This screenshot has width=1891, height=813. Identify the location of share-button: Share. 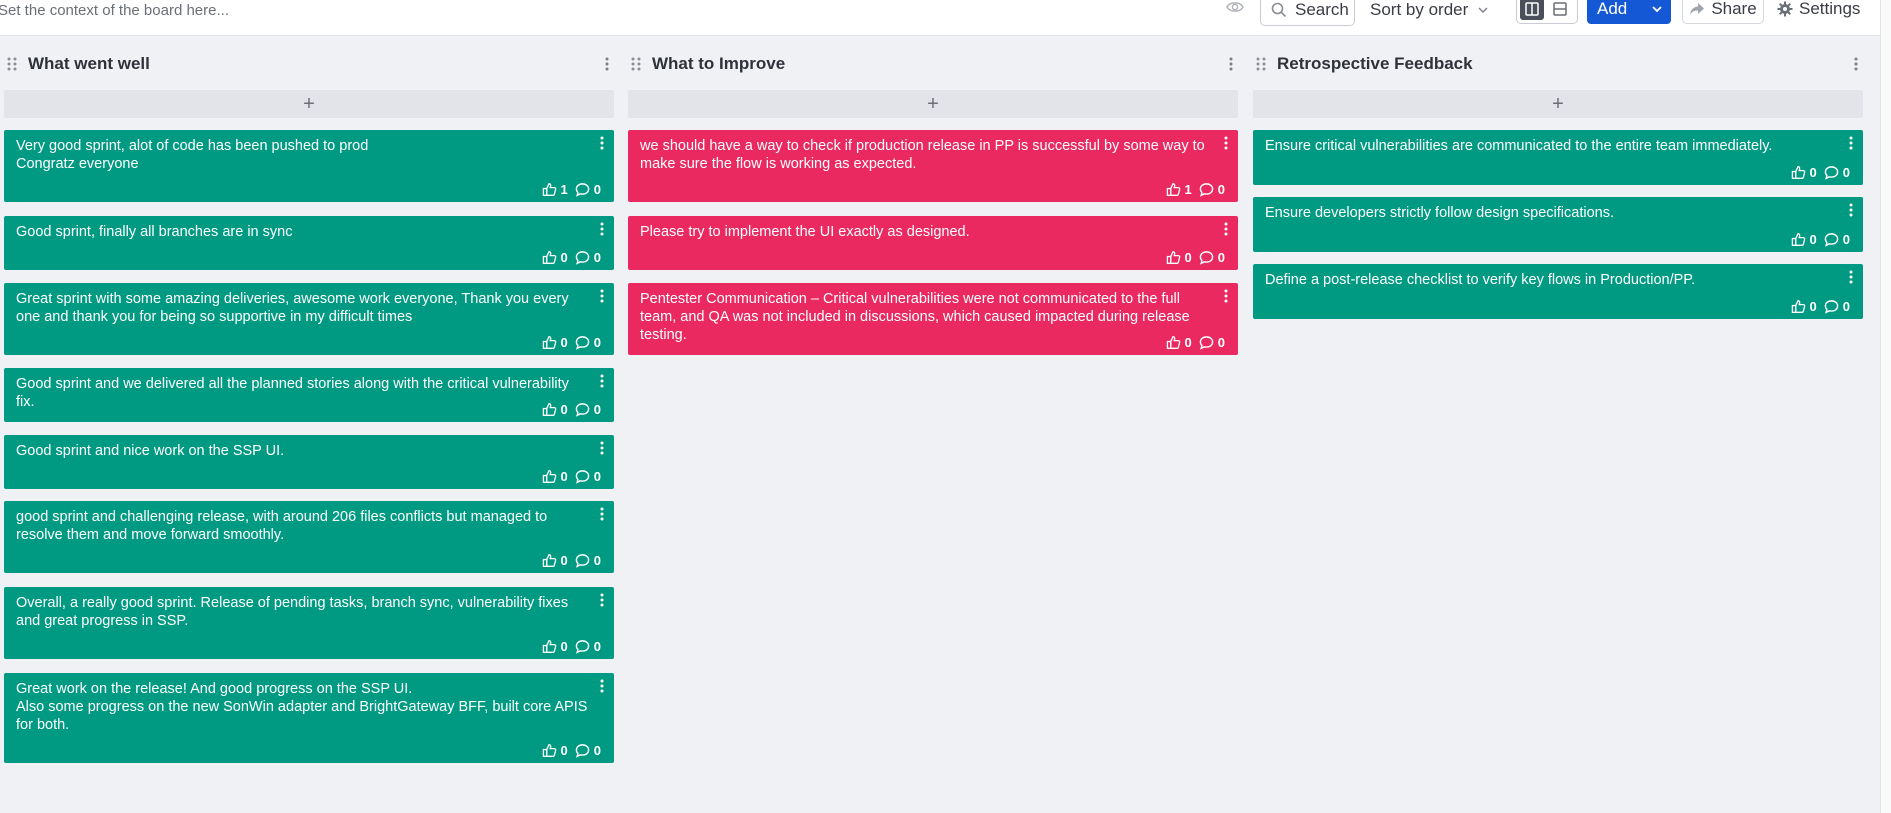
(1723, 12).